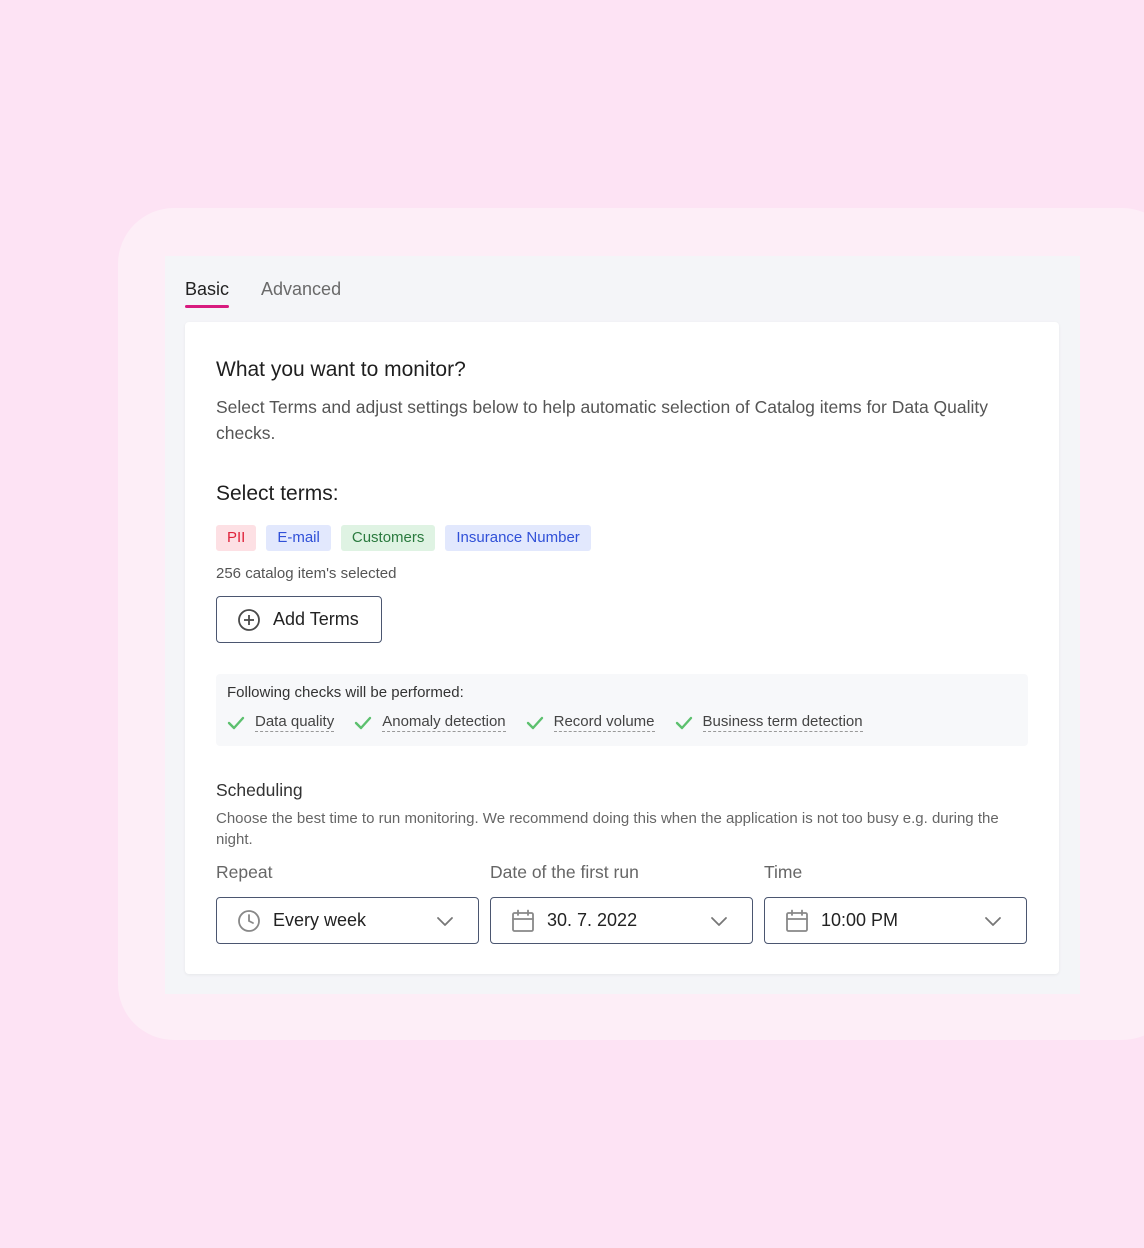 This screenshot has width=1144, height=1248. What do you see at coordinates (295, 722) in the screenshot?
I see `check-item-label: Data quality` at bounding box center [295, 722].